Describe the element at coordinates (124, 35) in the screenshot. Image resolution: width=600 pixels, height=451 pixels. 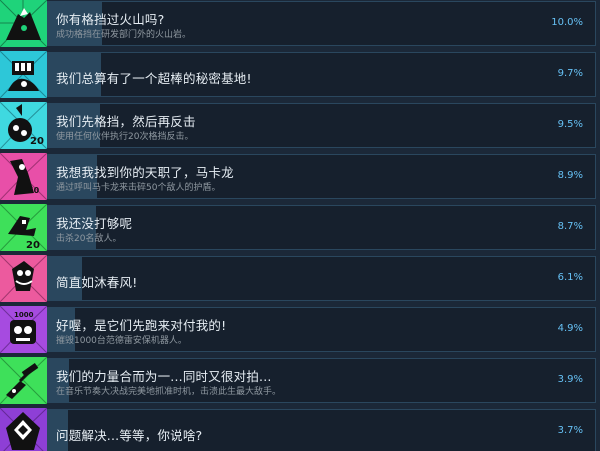
I see `achievement-description: 成功格挡在研发部门外的火山岩。` at that location.